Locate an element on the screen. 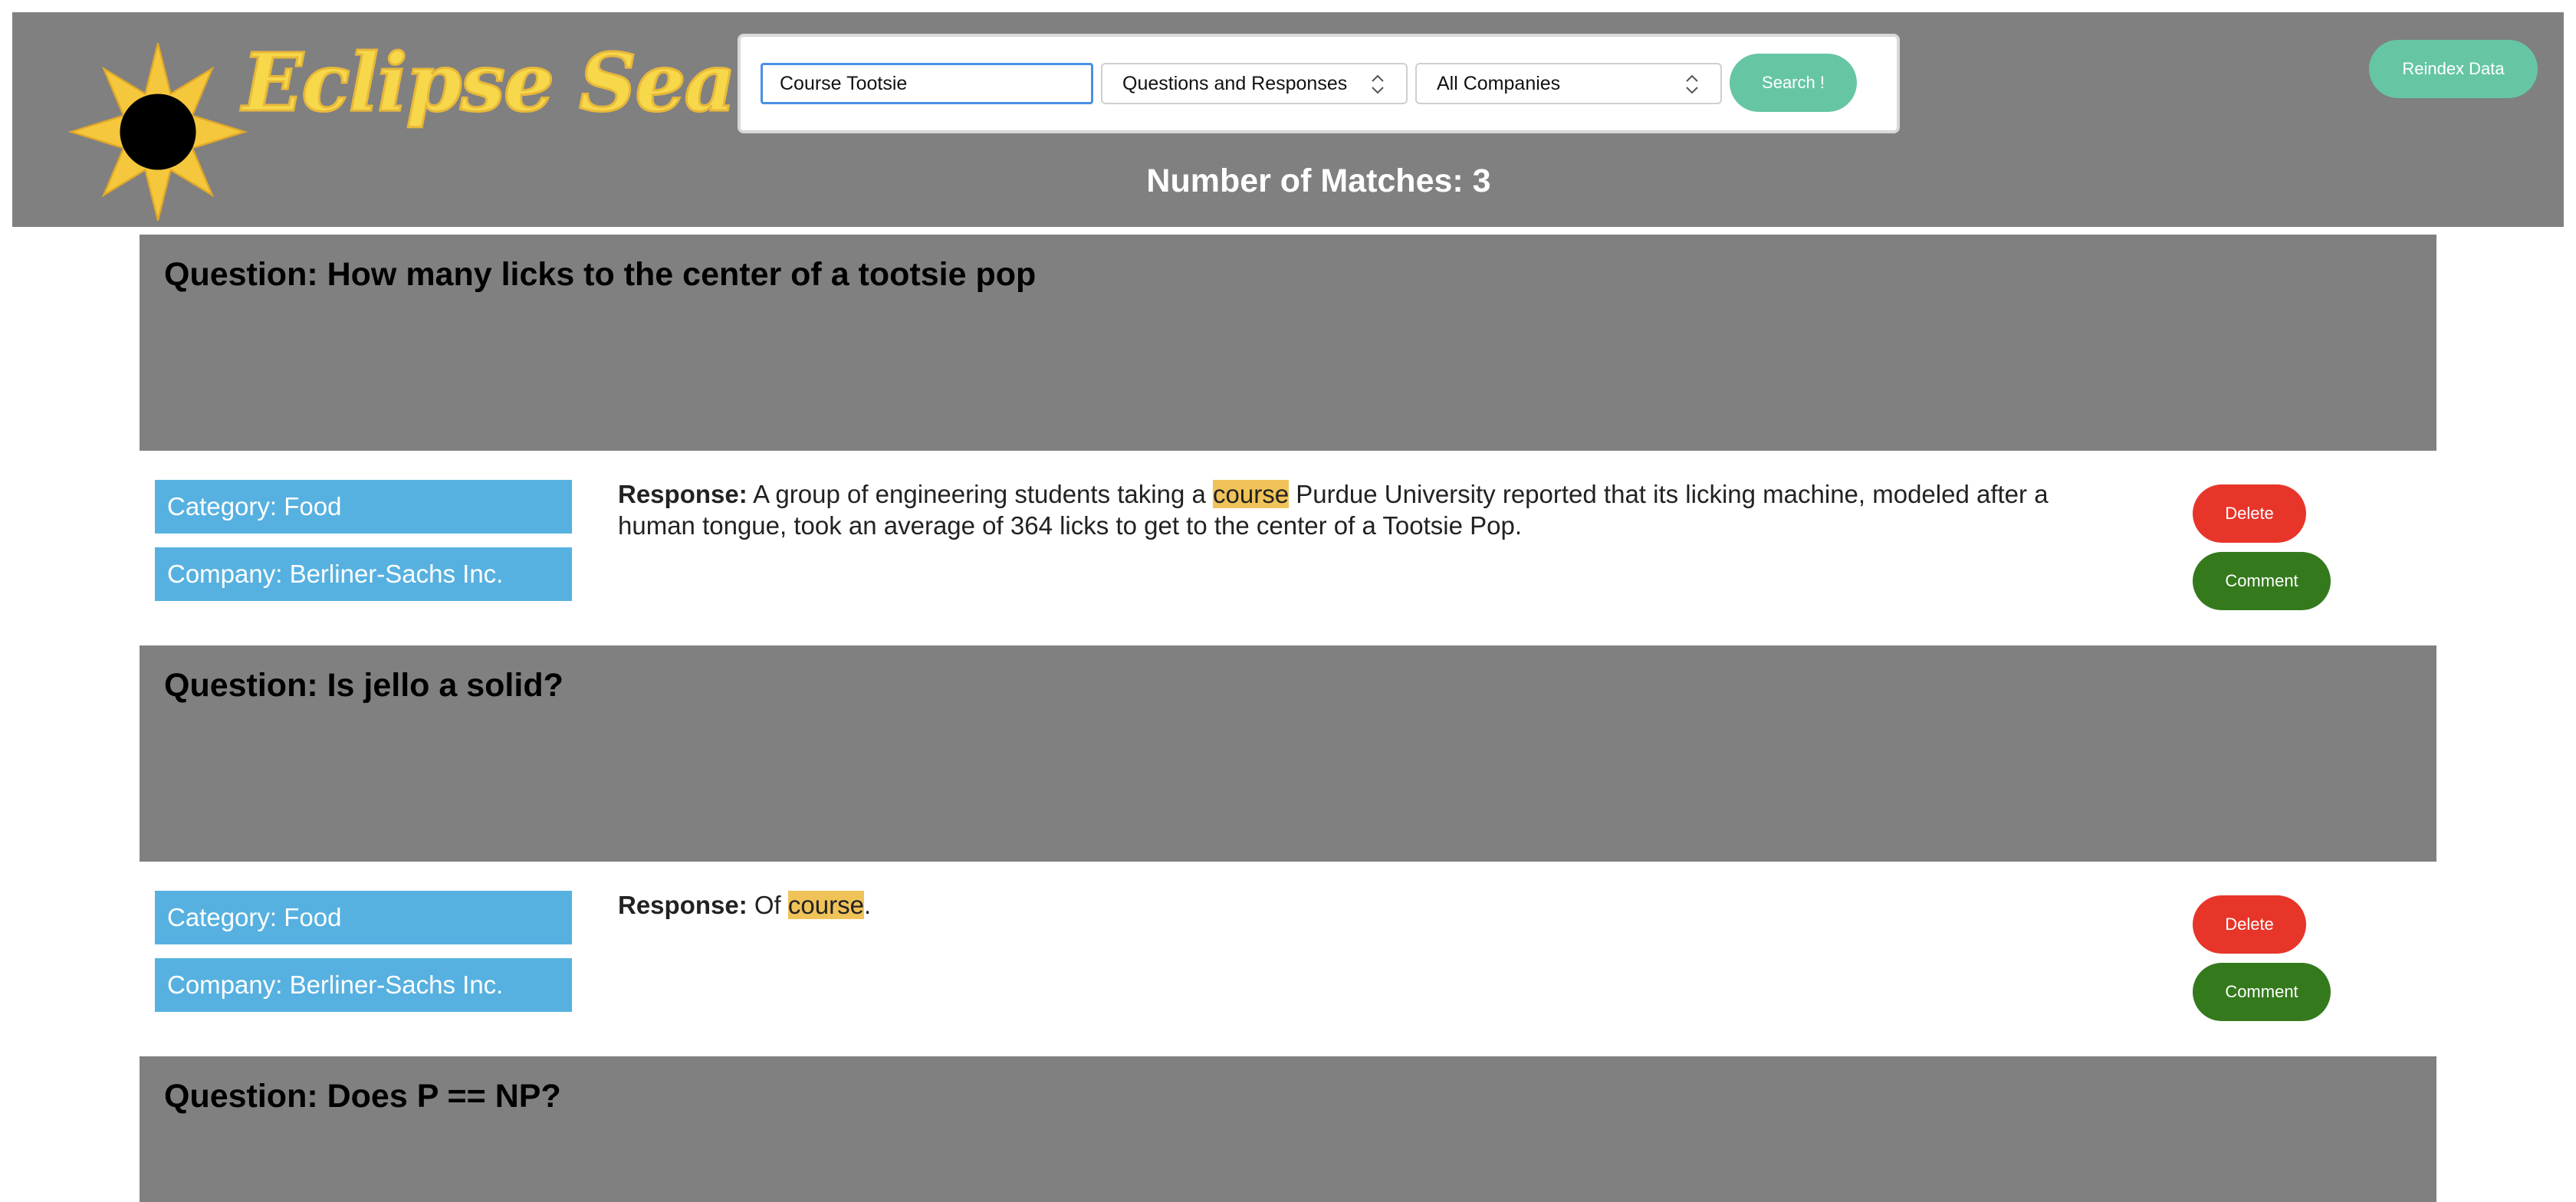  match-count: Number of Matches: 3 is located at coordinates (1319, 181).